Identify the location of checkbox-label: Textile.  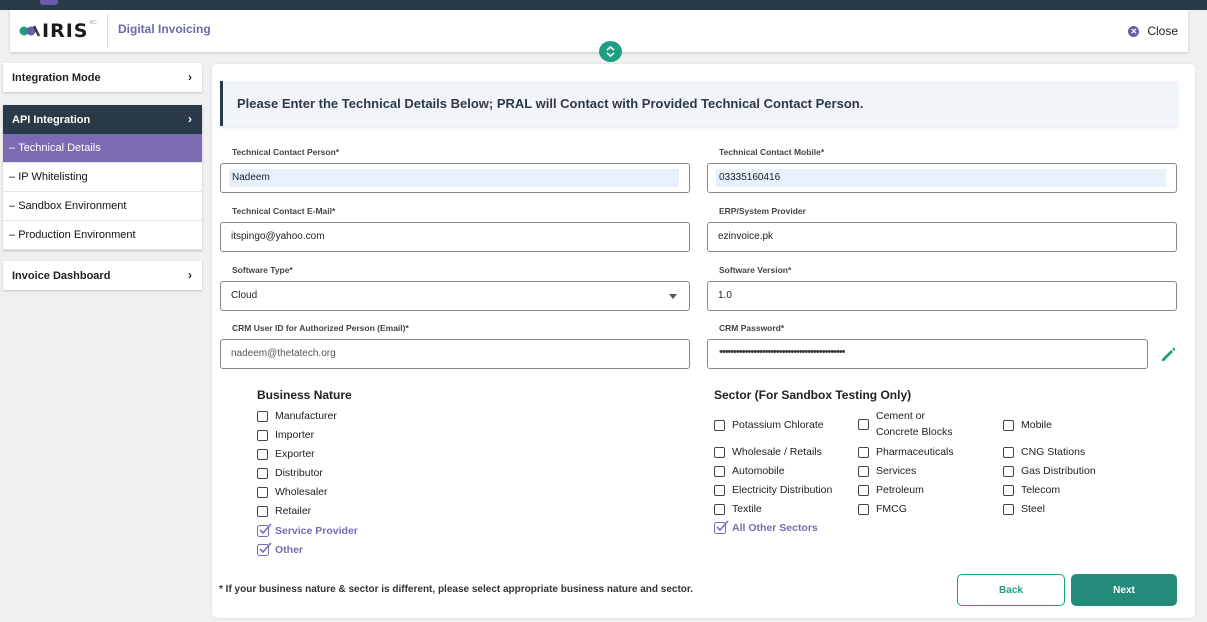
(747, 509).